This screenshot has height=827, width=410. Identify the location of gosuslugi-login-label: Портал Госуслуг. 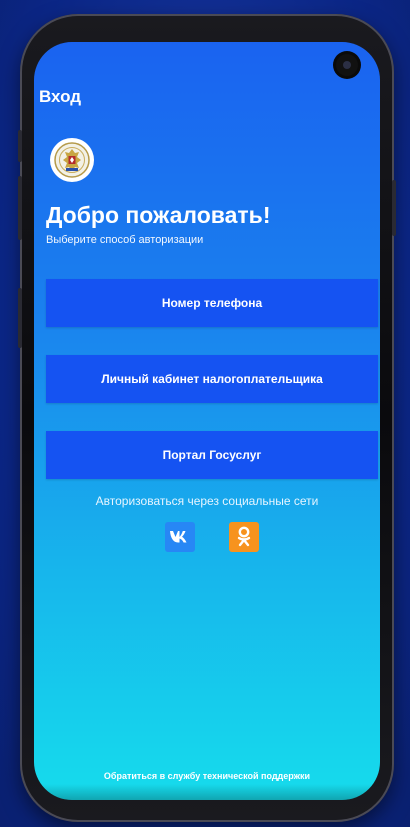
(212, 455).